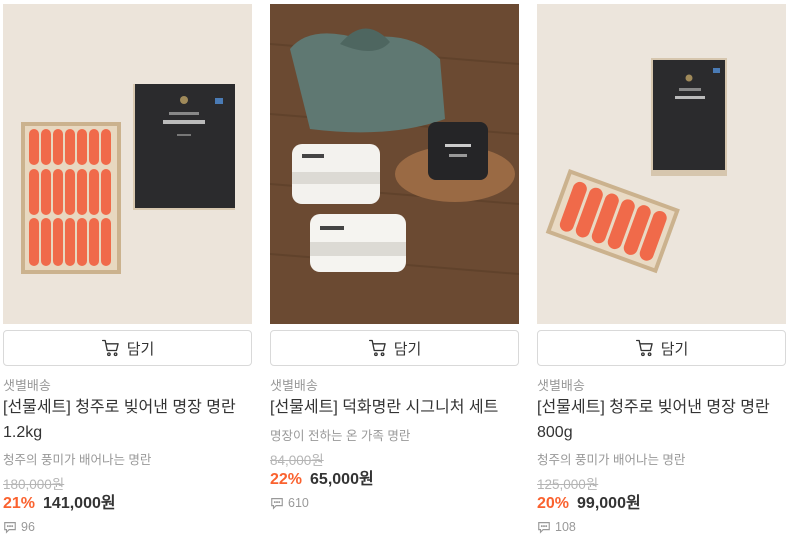 This screenshot has height=543, width=789. I want to click on review-count-value: 610, so click(298, 503).